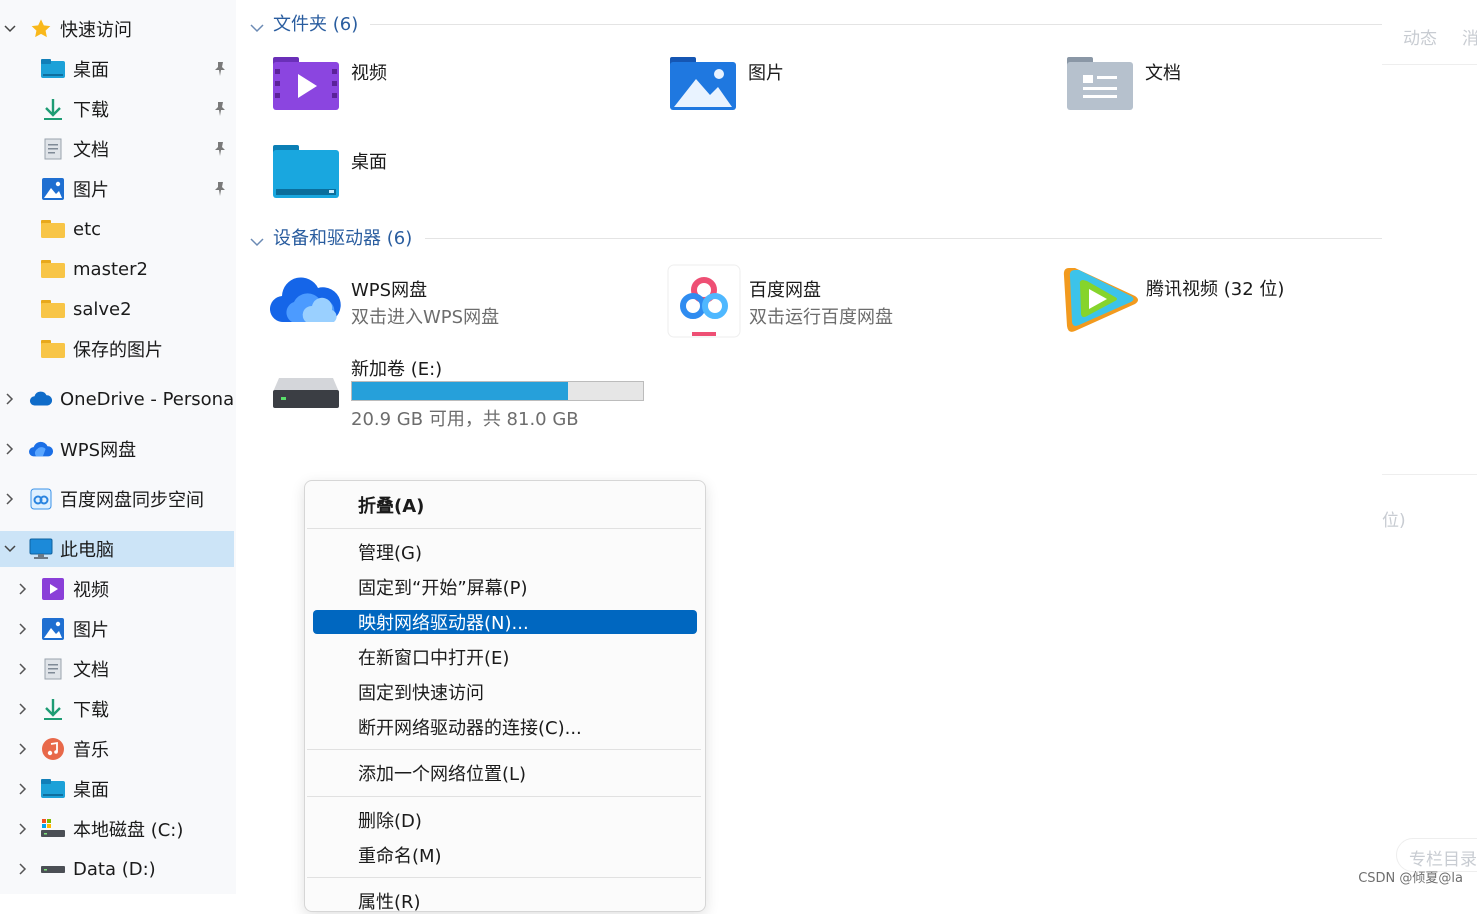 This screenshot has width=1477, height=914. I want to click on menu-item-label: 在新窗口中打开(E), so click(434, 658).